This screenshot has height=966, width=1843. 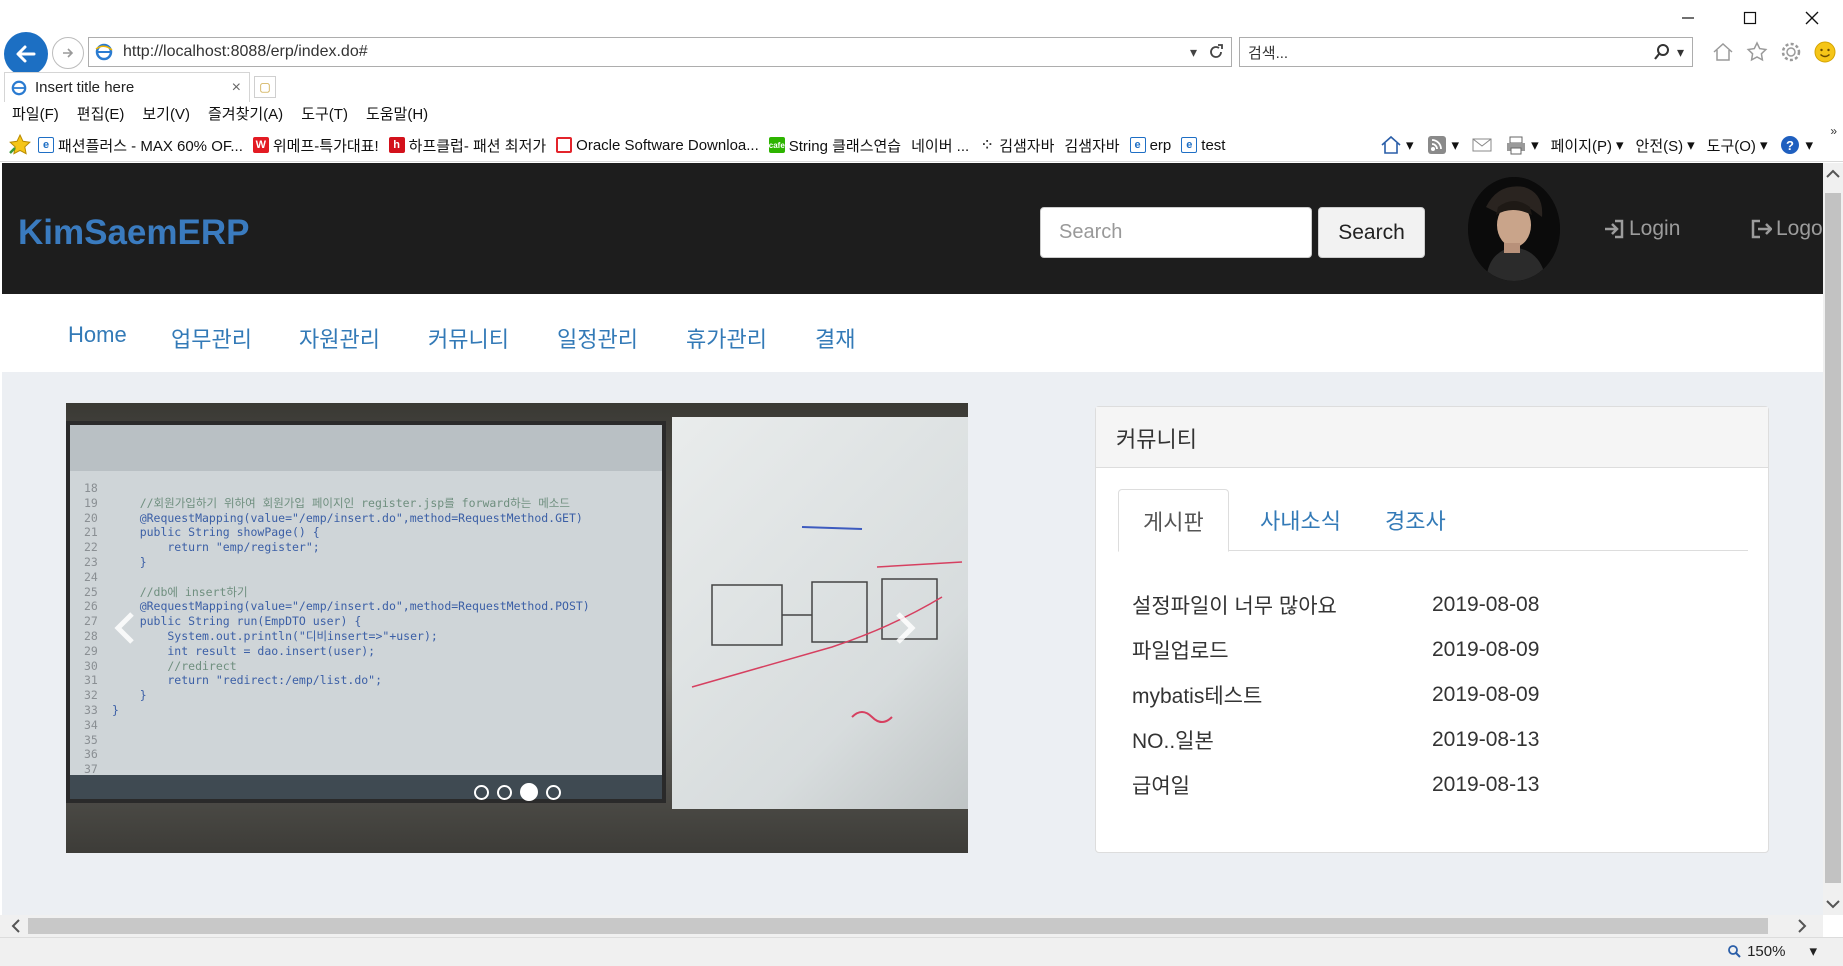 I want to click on favorite-kimsaem-java-1: ⁘ 김샘자바, so click(x=1016, y=145).